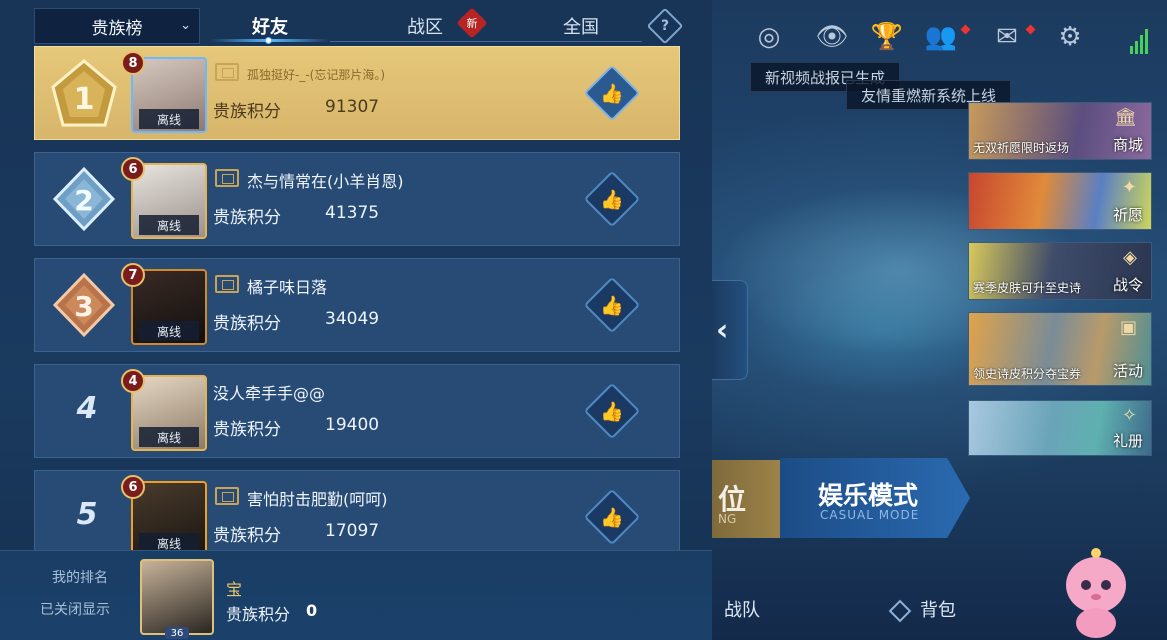 This screenshot has height=640, width=1167. What do you see at coordinates (1060, 349) in the screenshot?
I see `promo-card-event: ▣ 领史诗皮积分夺宝券 活动` at bounding box center [1060, 349].